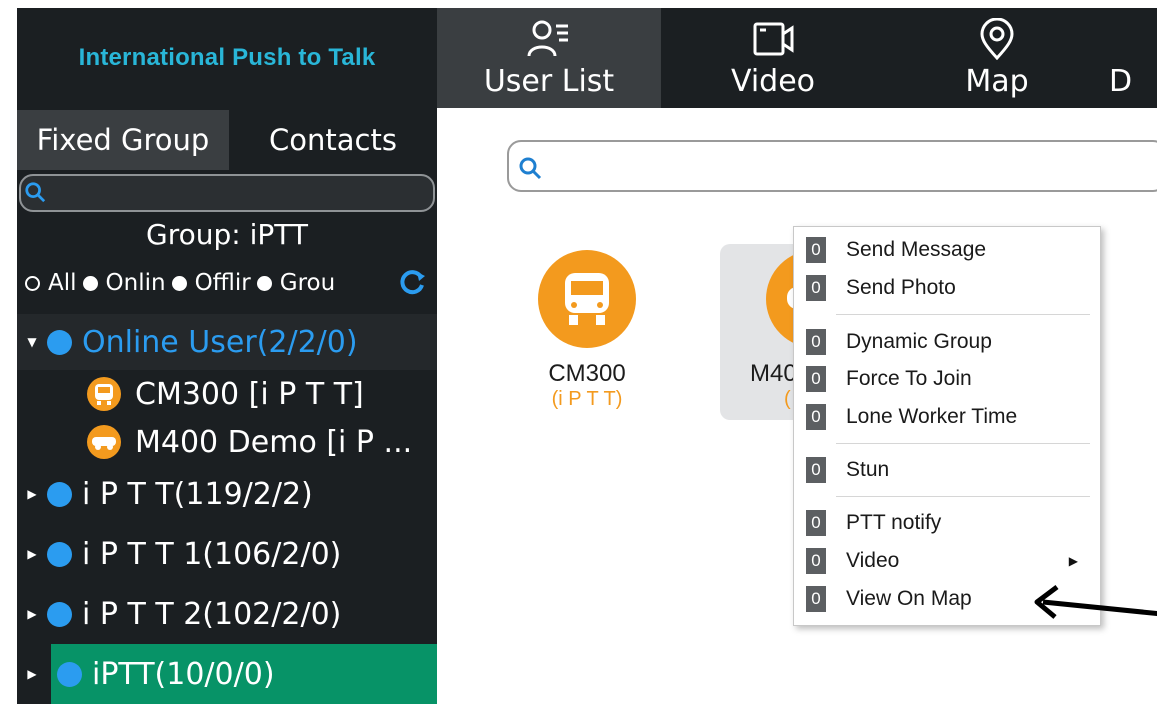 The width and height of the screenshot is (1157, 704). I want to click on tree-label: Online User(2/2/0), so click(220, 342).